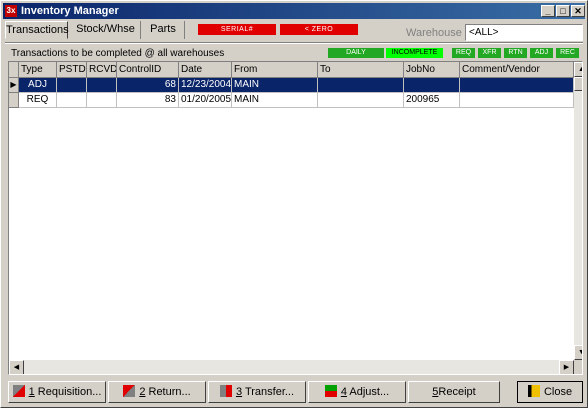  Describe the element at coordinates (548, 11) in the screenshot. I see `minimize-icon: _` at that location.